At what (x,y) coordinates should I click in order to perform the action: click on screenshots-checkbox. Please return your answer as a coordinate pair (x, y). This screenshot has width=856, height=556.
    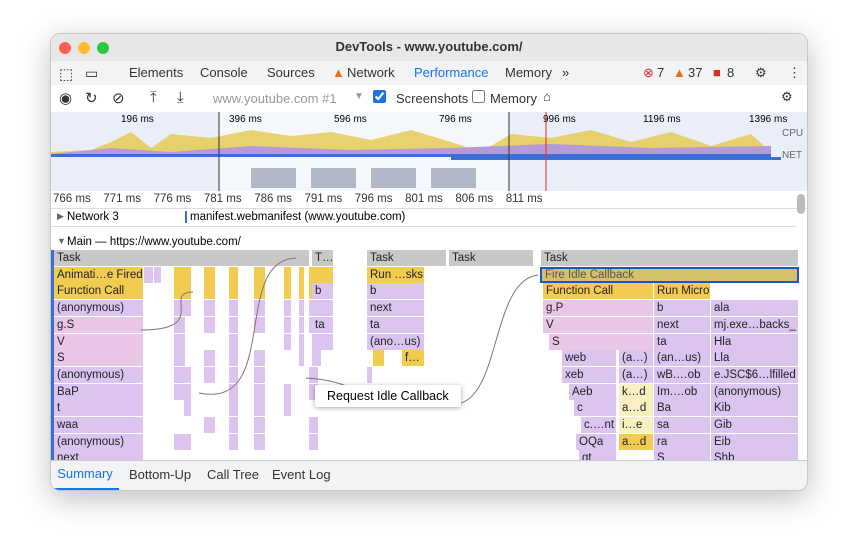
    Looking at the image, I should click on (379, 96).